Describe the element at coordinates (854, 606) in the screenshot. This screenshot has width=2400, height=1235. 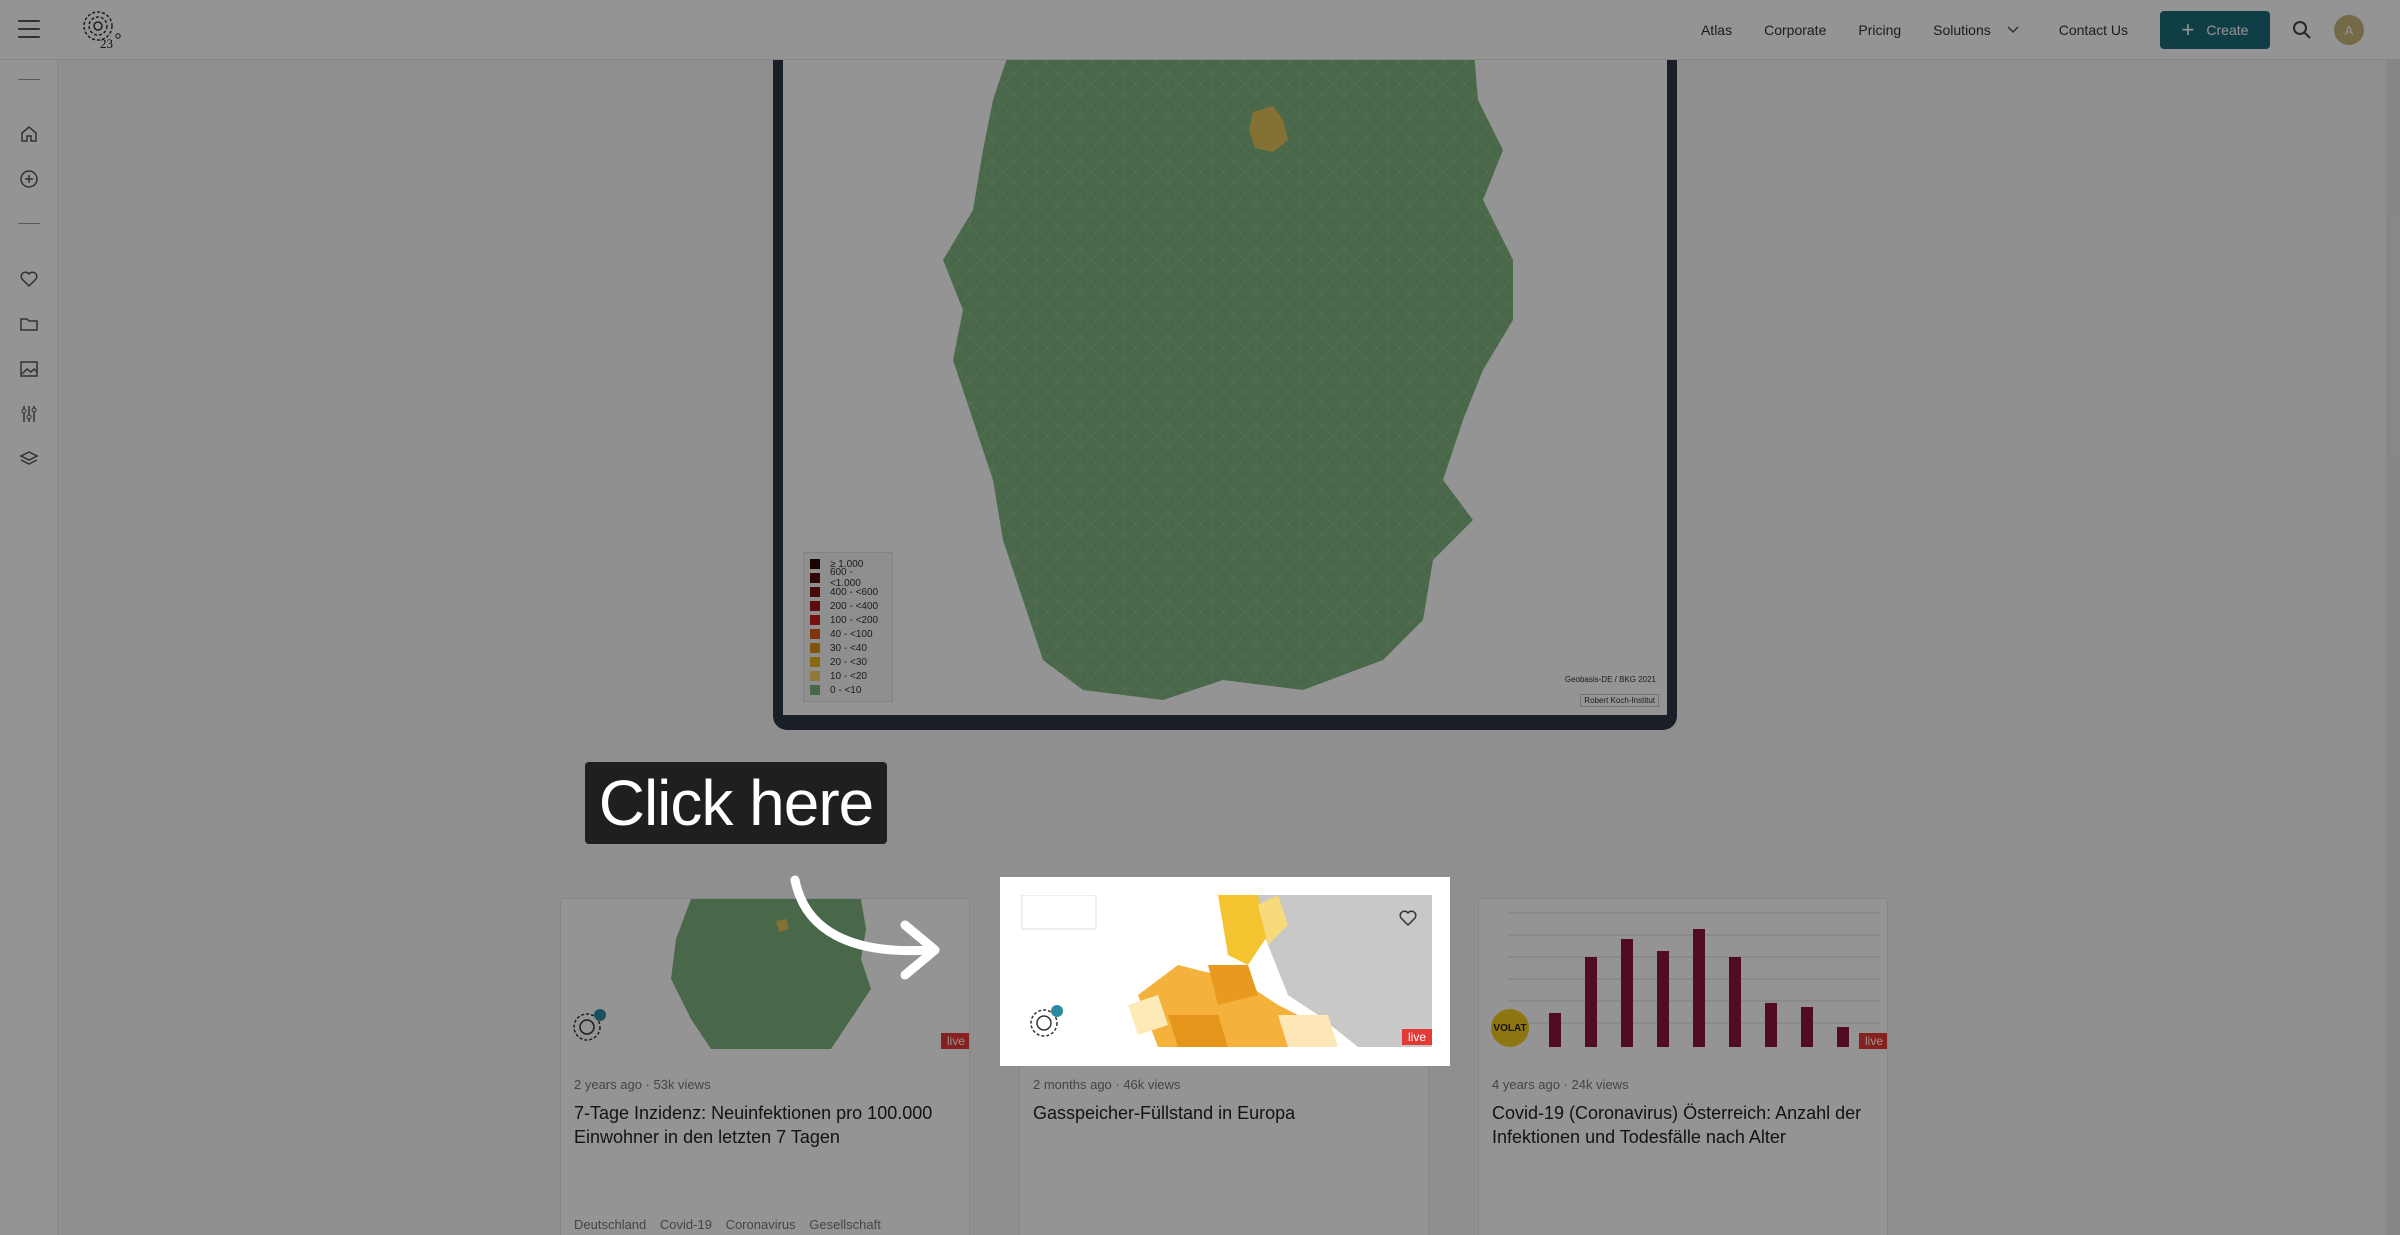
I see `legend-label: 200 - <400` at that location.